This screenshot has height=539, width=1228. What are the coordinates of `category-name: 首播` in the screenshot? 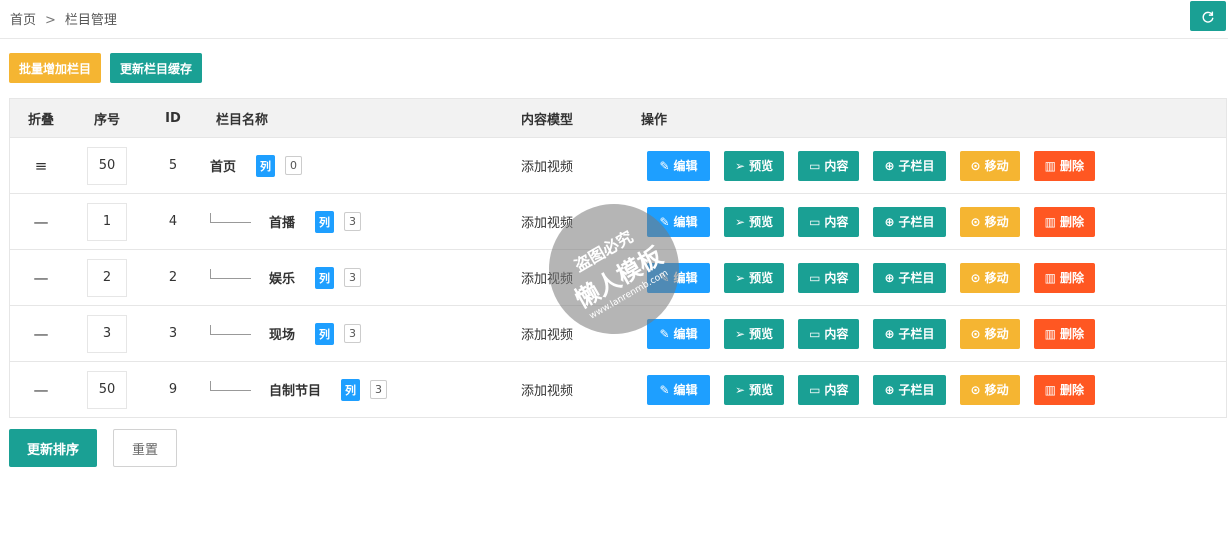 It's located at (282, 223).